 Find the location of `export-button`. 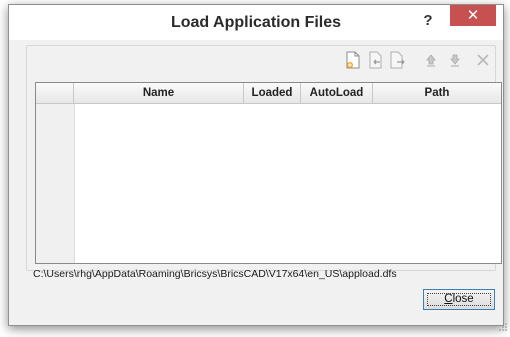

export-button is located at coordinates (397, 60).